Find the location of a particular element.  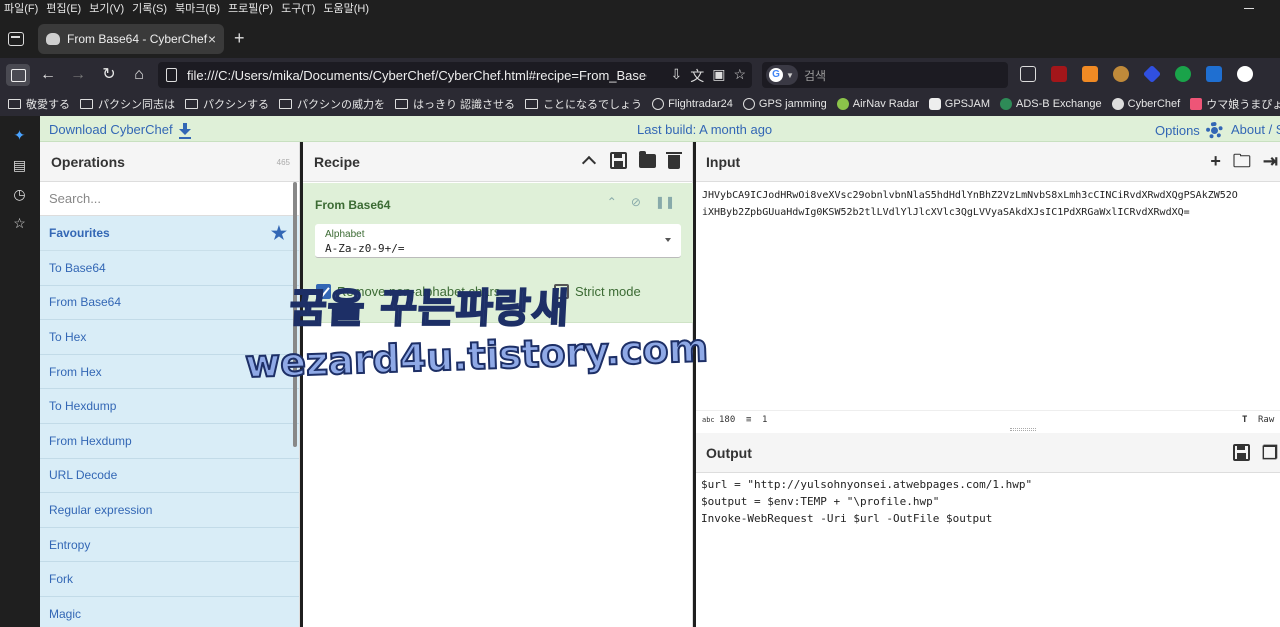

bookmark-gpsjam: GPSJAM is located at coordinates (959, 104).